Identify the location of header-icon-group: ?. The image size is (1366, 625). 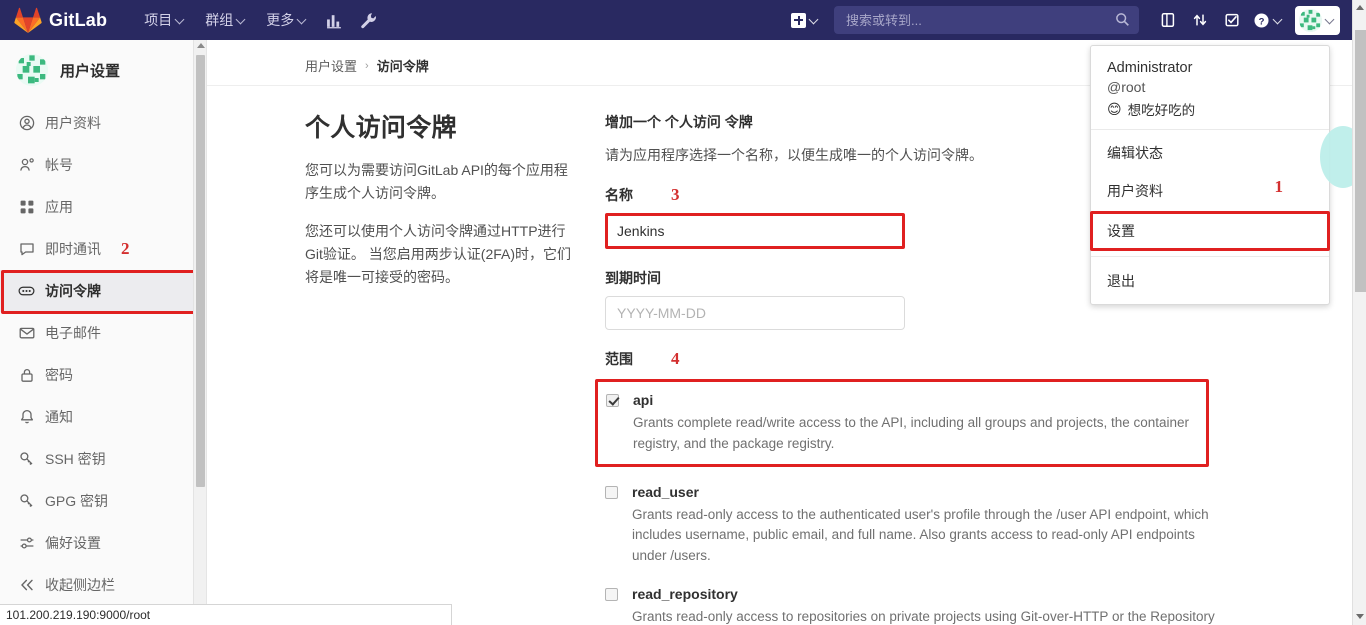
(1219, 20).